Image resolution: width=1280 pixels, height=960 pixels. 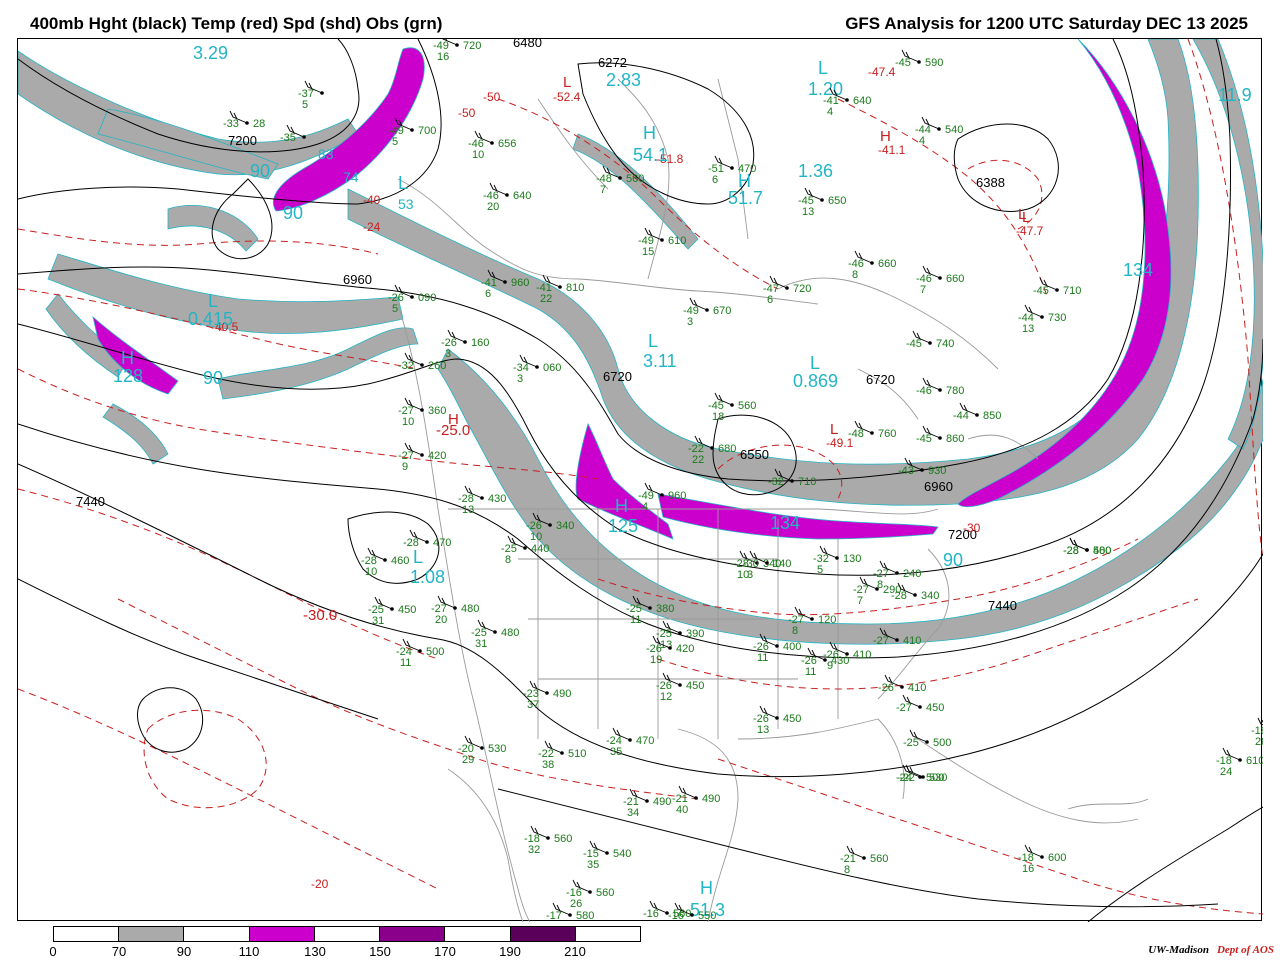 I want to click on station-obs: -44 850, so click(x=977, y=412).